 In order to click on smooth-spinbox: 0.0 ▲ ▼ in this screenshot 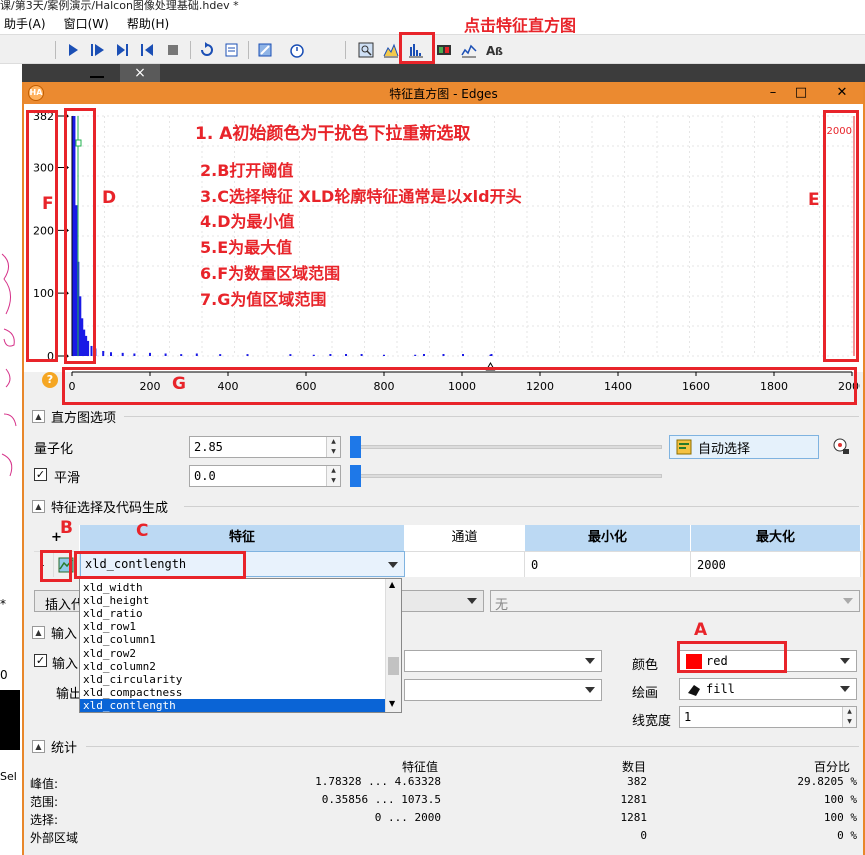, I will do `click(265, 476)`.